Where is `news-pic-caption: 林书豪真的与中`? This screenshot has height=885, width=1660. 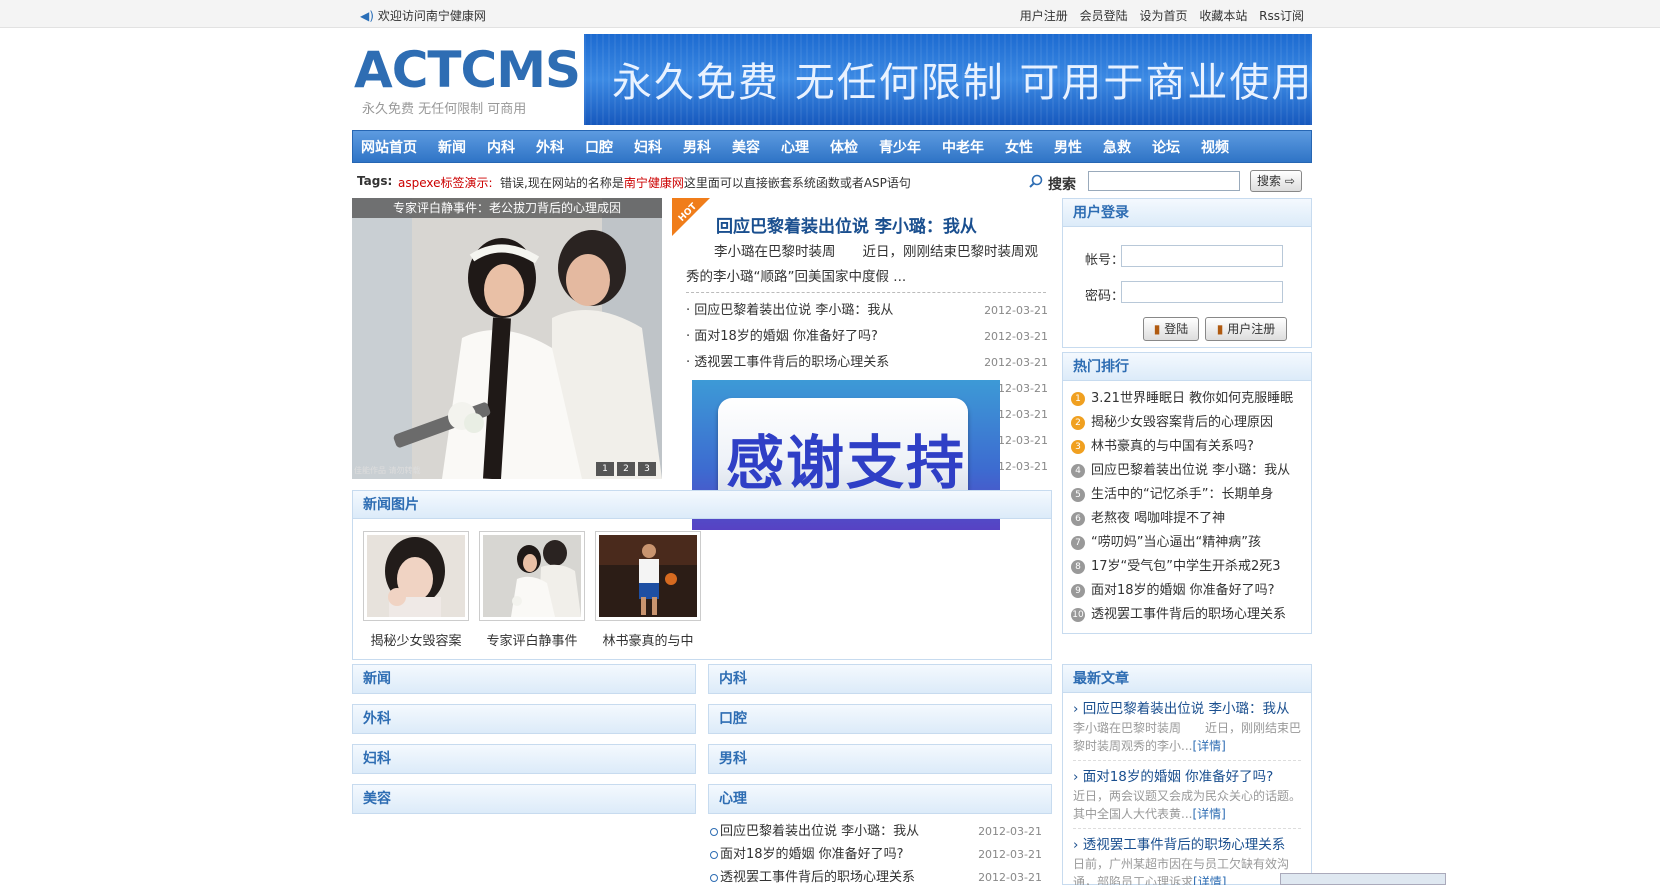 news-pic-caption: 林书豪真的与中 is located at coordinates (648, 641).